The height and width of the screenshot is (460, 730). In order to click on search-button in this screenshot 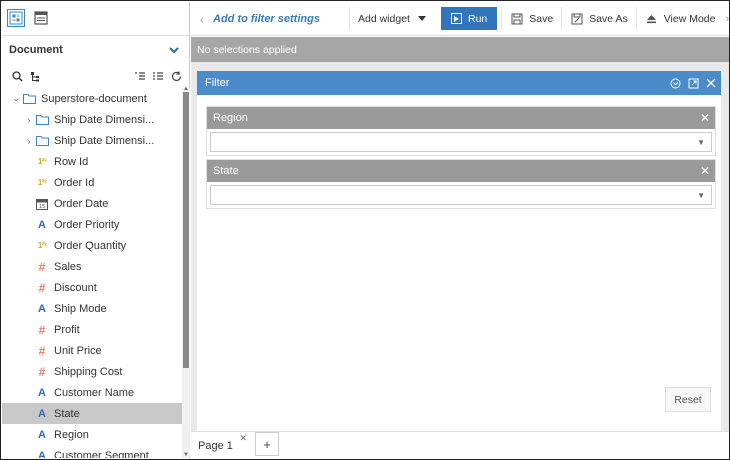, I will do `click(17, 76)`.